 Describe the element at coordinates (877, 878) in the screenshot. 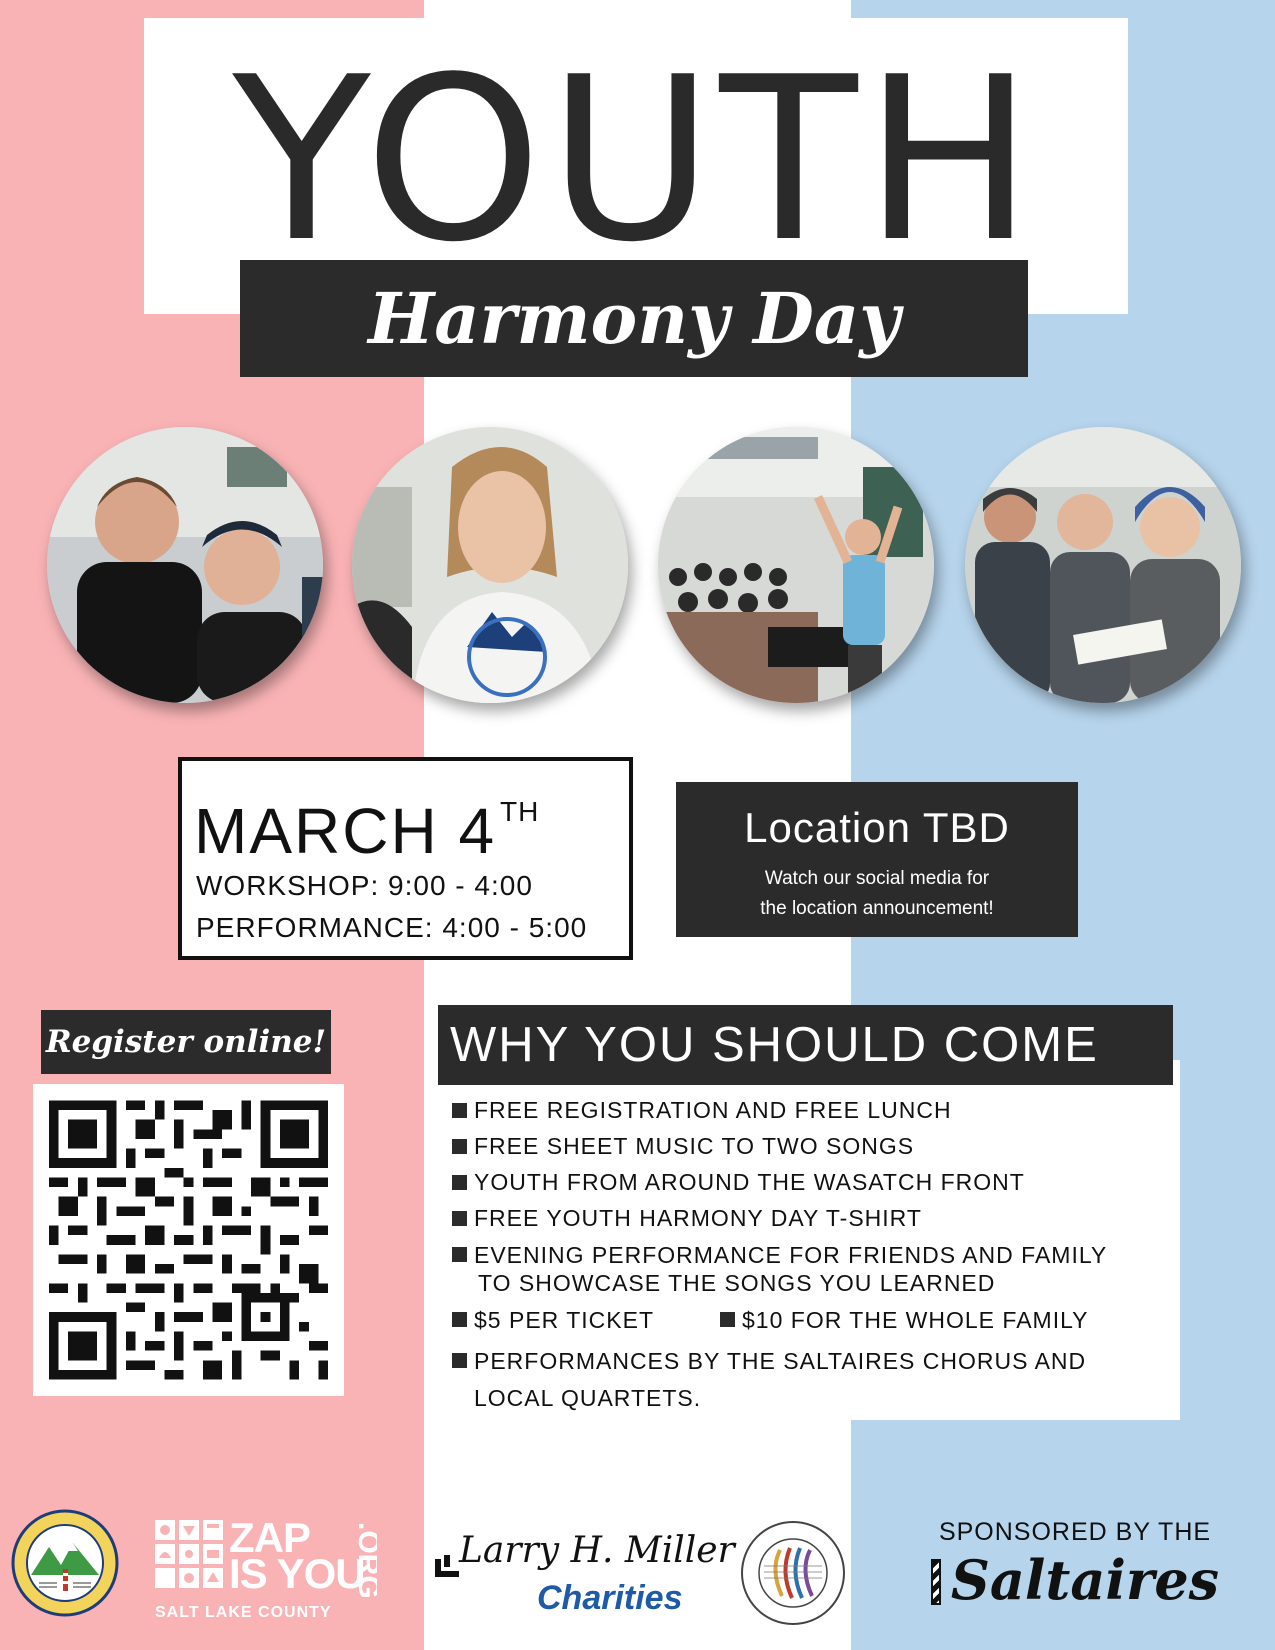

I see `location-note-line-1: Watch our social media for` at that location.